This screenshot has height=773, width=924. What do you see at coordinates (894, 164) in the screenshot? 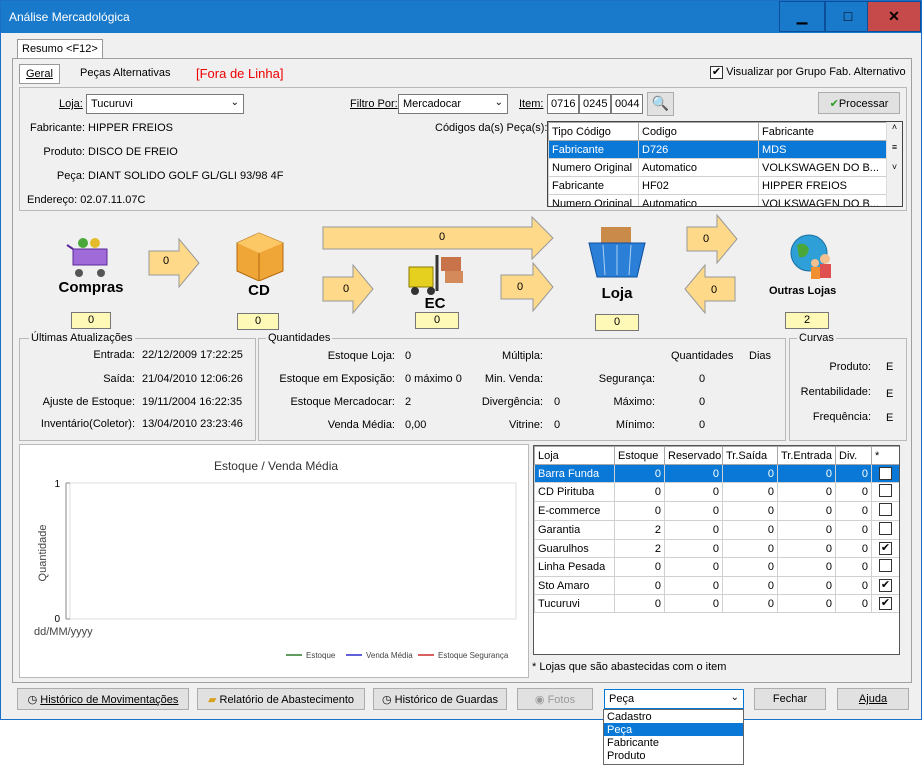
I see `codes-scrollbar: ˄ ≡ ˅` at bounding box center [894, 164].